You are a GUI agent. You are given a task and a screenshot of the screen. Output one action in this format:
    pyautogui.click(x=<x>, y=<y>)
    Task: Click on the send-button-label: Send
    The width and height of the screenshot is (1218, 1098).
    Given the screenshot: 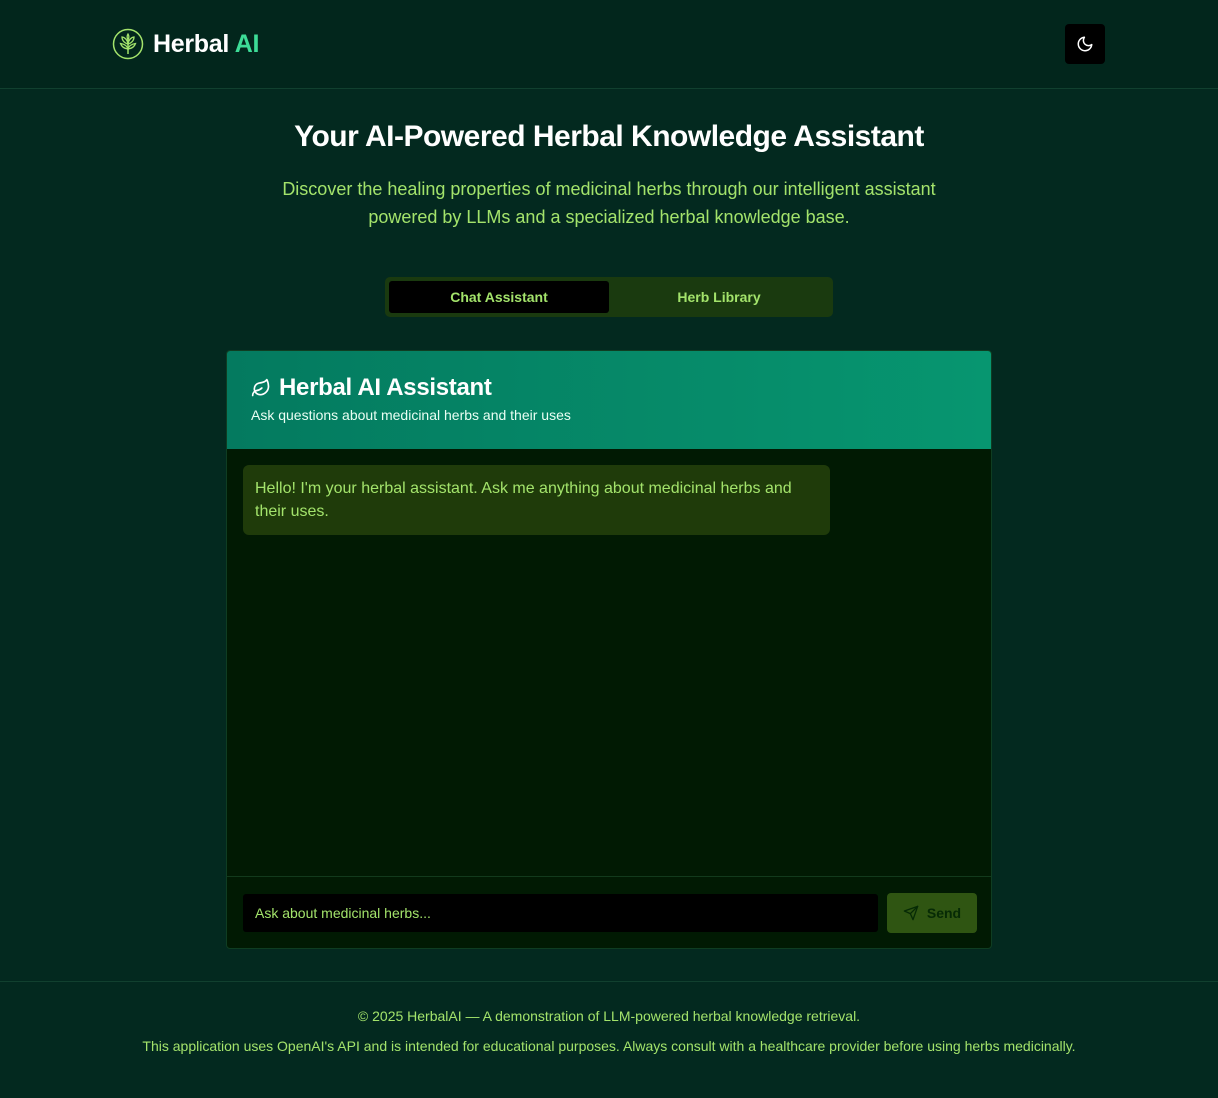 What is the action you would take?
    pyautogui.click(x=944, y=913)
    